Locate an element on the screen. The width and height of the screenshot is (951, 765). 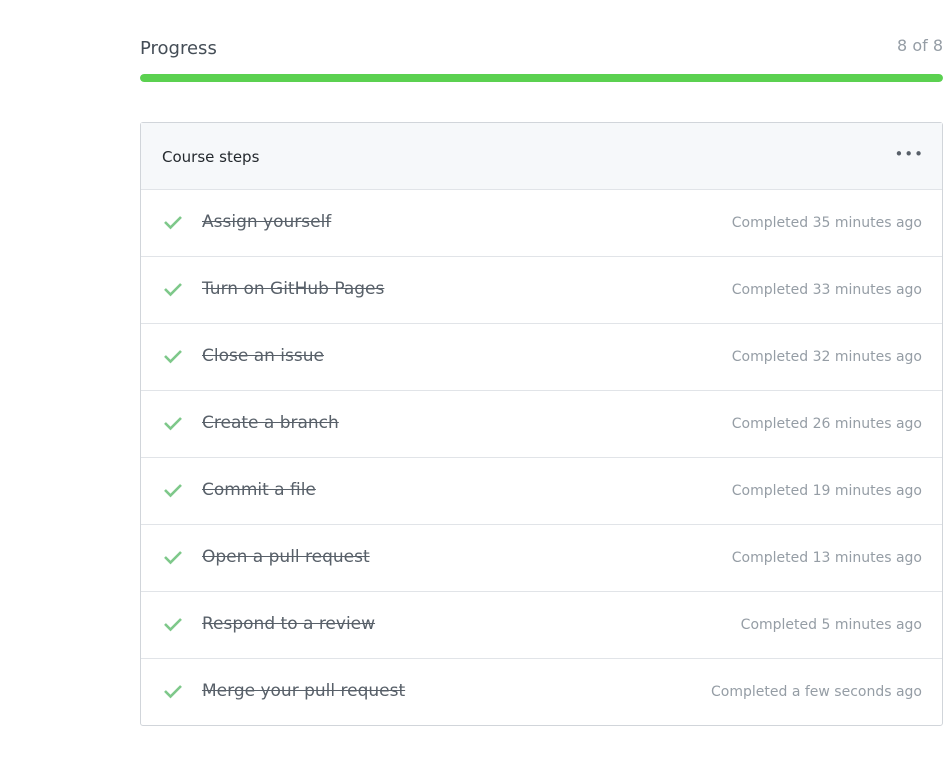
progress-title: Progress is located at coordinates (178, 48).